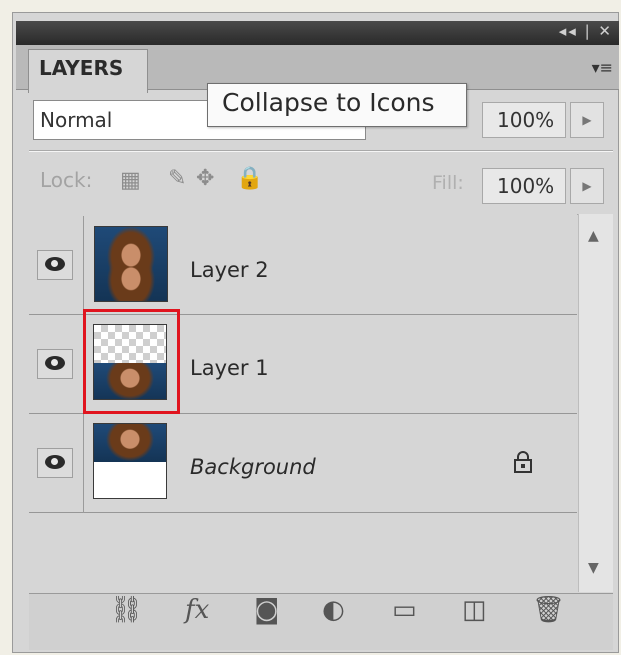 The image size is (621, 655). What do you see at coordinates (229, 270) in the screenshot?
I see `layer-name: Layer 2` at bounding box center [229, 270].